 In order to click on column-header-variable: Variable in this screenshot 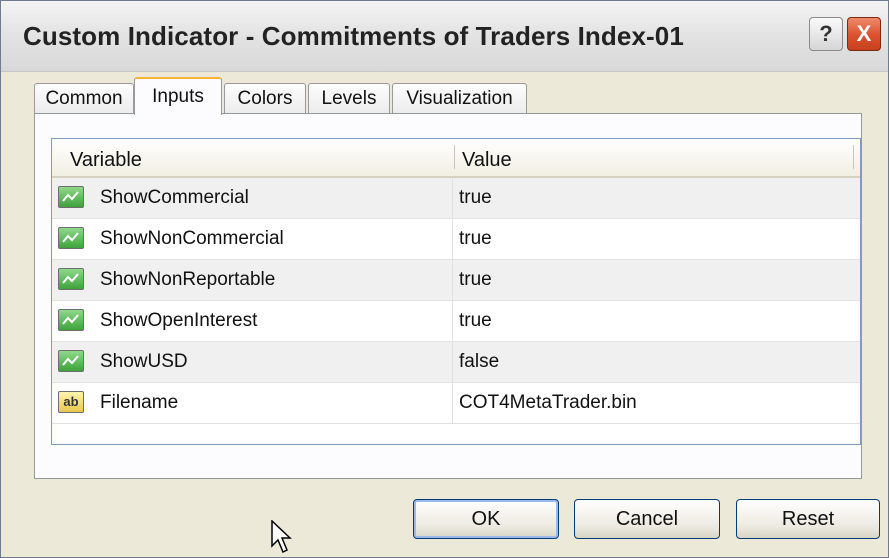, I will do `click(106, 160)`.